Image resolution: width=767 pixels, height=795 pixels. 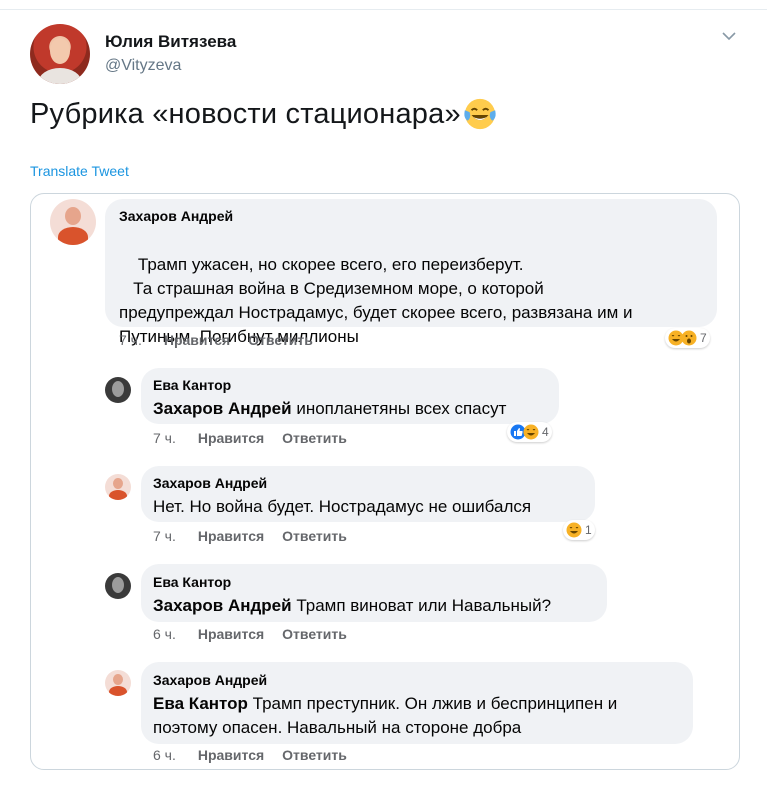 What do you see at coordinates (60, 54) in the screenshot?
I see `author-avatar` at bounding box center [60, 54].